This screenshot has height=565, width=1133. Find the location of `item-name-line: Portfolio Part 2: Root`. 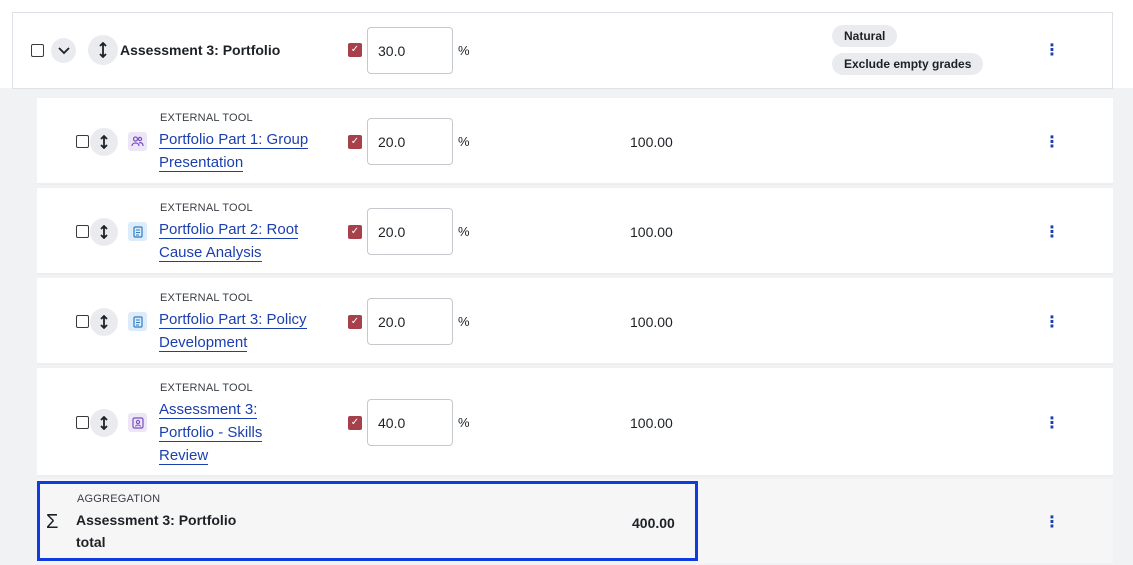

item-name-line: Portfolio Part 2: Root is located at coordinates (229, 230).